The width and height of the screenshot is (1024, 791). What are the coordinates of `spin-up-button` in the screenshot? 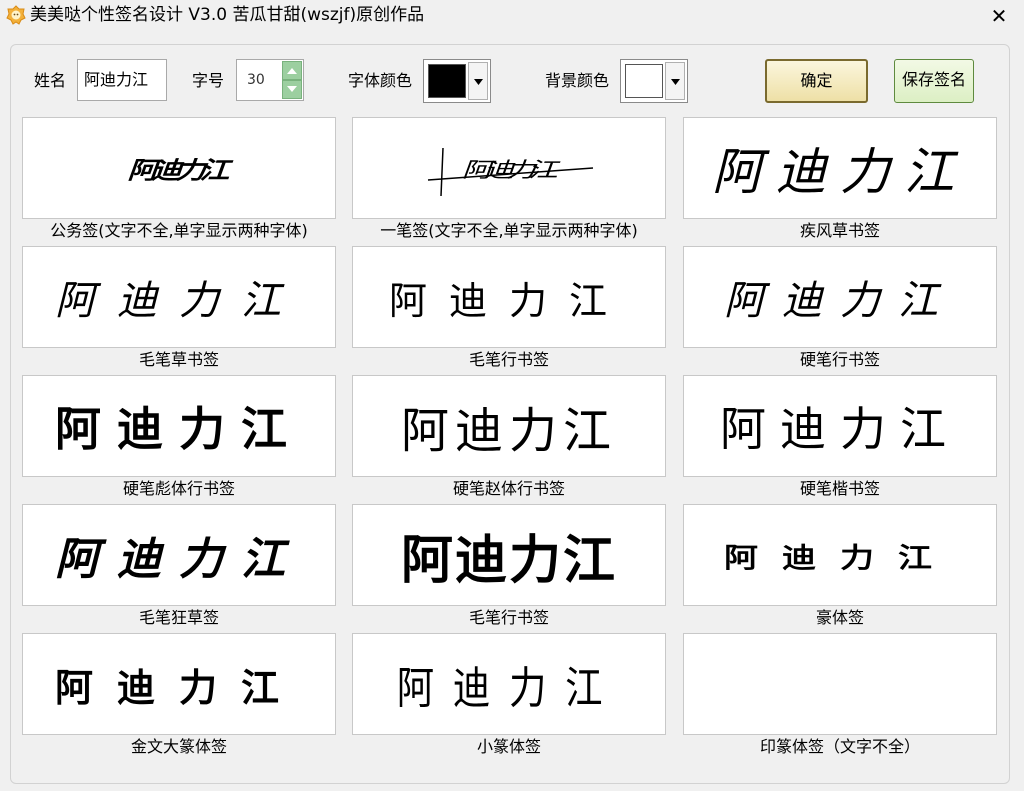 It's located at (292, 70).